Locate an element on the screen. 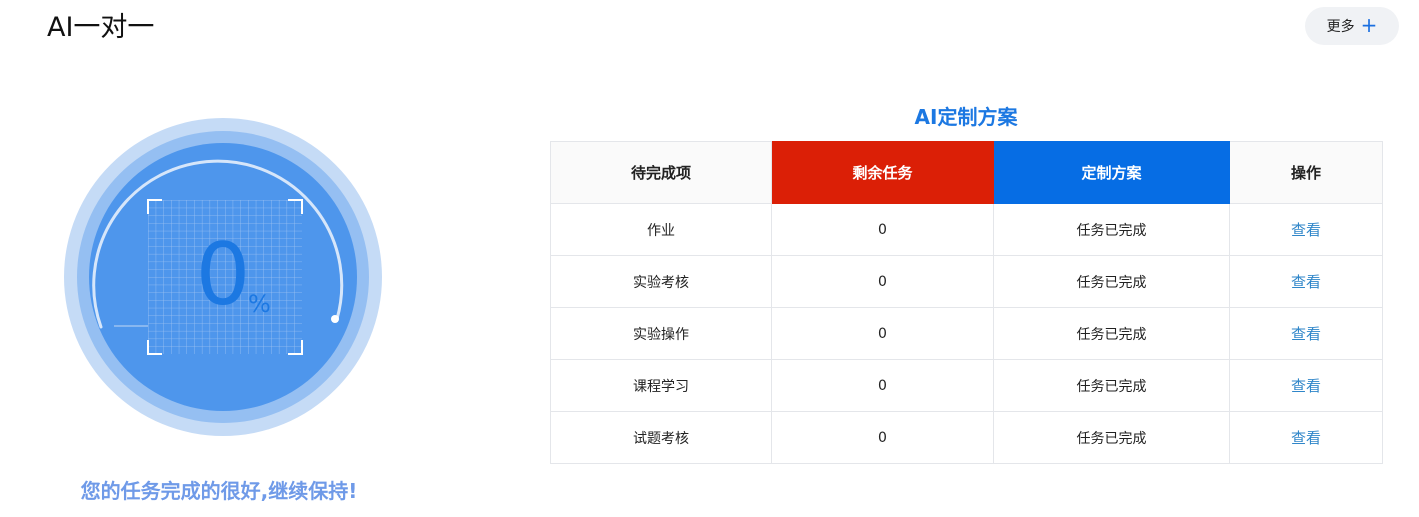 The image size is (1419, 517). column-header-remaining-tasks: 剩余任务 is located at coordinates (882, 172).